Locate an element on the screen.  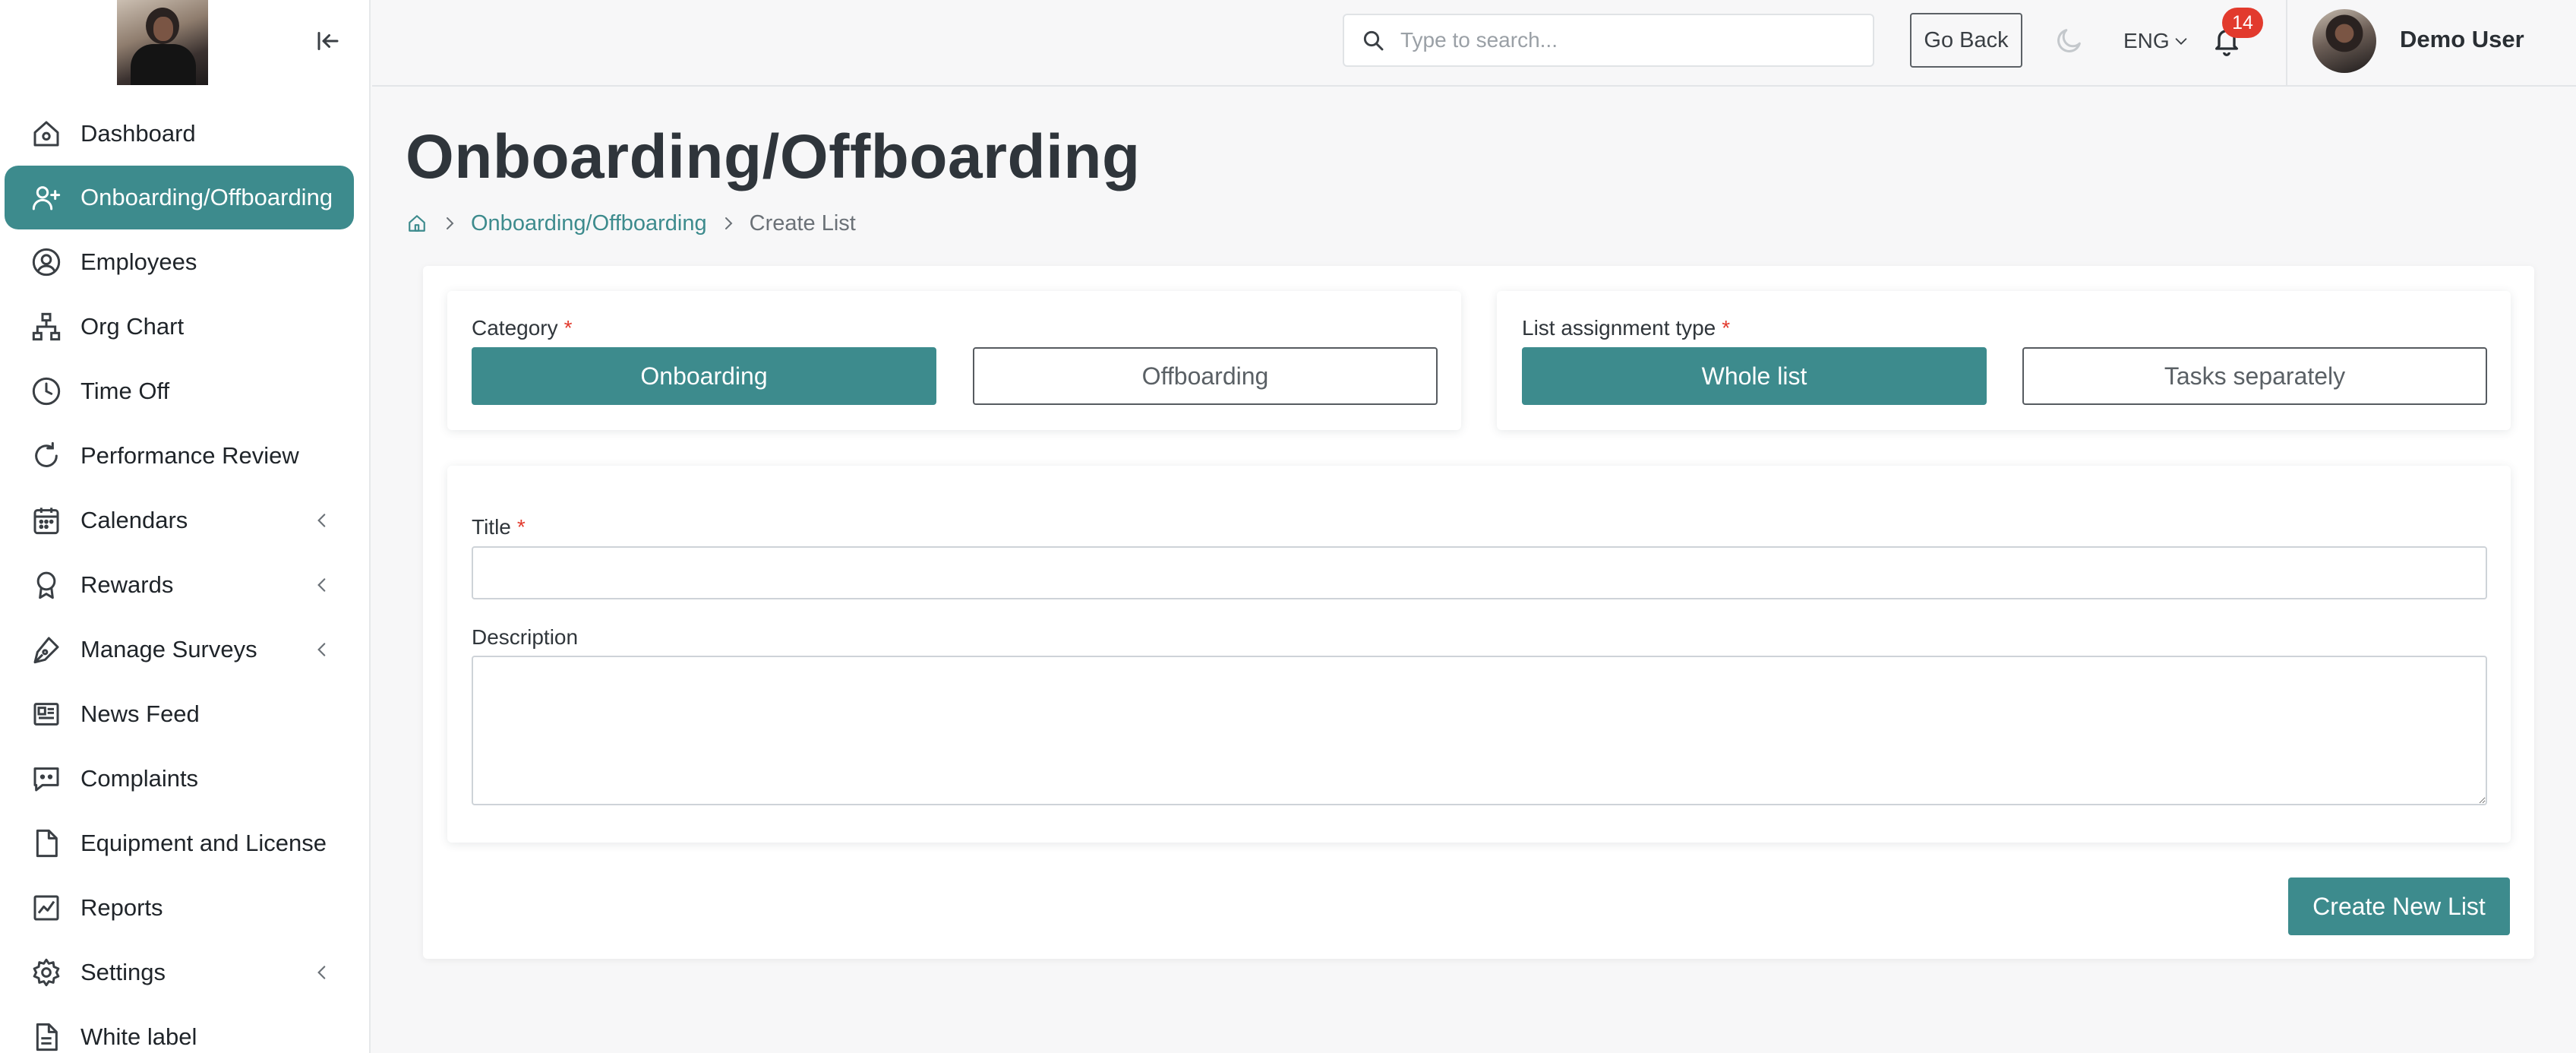
sidebar-item-org-chart: Org Chart is located at coordinates (179, 327).